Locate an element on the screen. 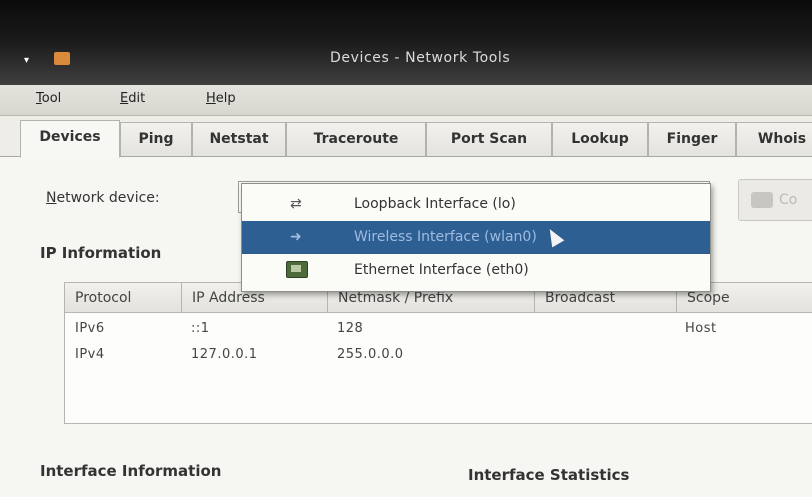  network-device-label: Network device: is located at coordinates (103, 198).